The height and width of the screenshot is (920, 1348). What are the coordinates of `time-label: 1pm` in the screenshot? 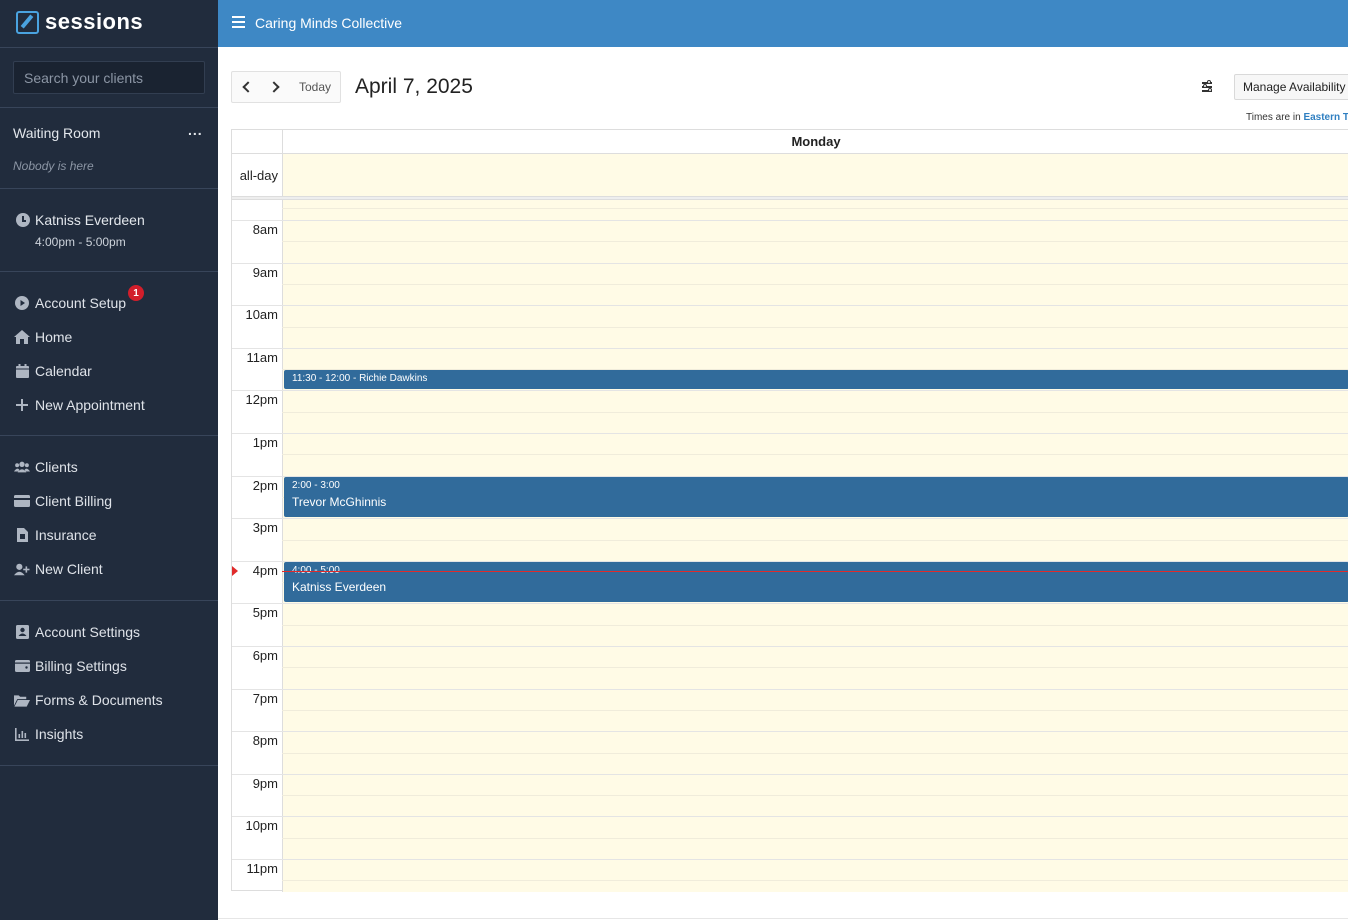 It's located at (265, 442).